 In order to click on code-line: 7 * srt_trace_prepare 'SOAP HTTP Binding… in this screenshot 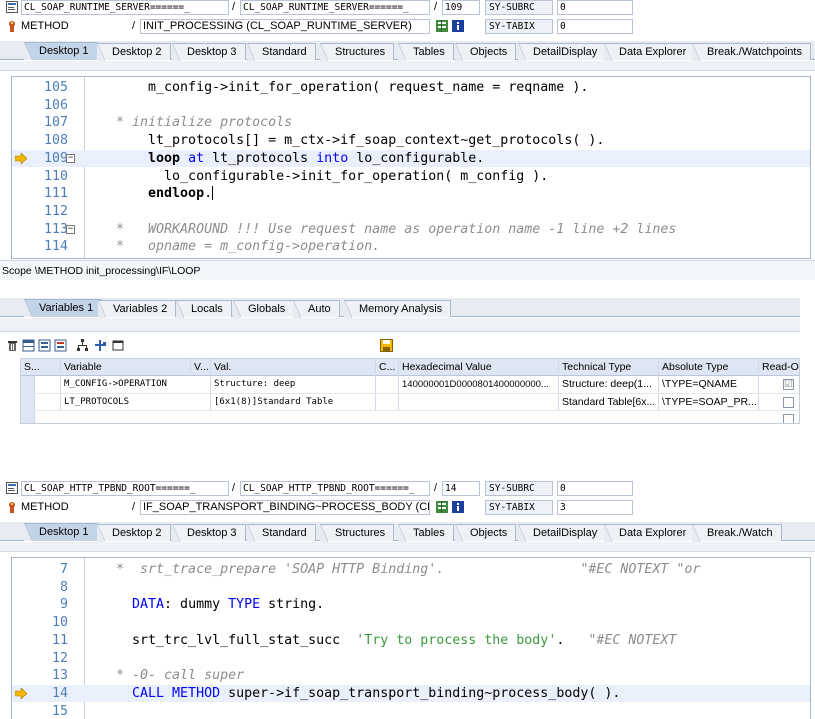, I will do `click(411, 569)`.